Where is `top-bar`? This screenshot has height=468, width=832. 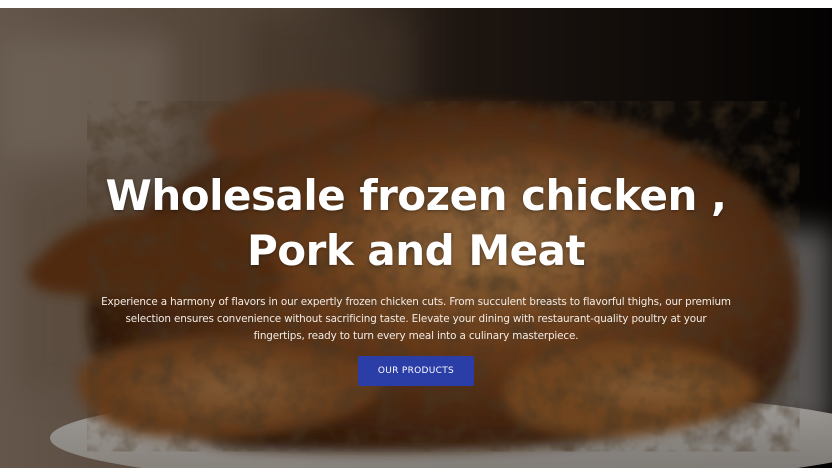
top-bar is located at coordinates (416, 4).